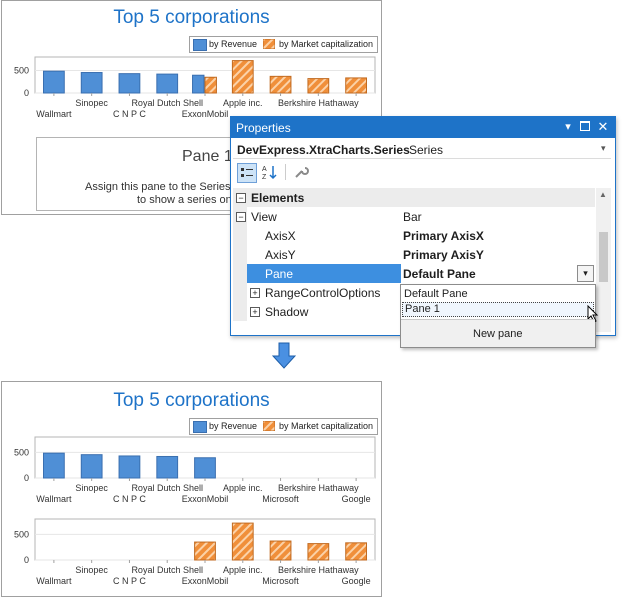  I want to click on property-value: Default Pane, so click(439, 274).